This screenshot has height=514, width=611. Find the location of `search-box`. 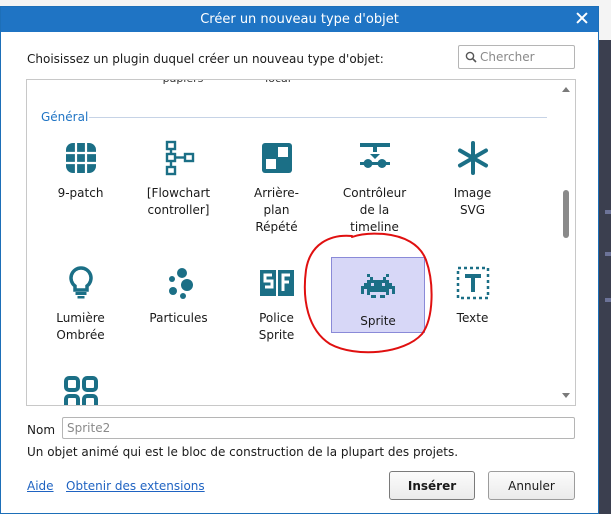

search-box is located at coordinates (516, 57).